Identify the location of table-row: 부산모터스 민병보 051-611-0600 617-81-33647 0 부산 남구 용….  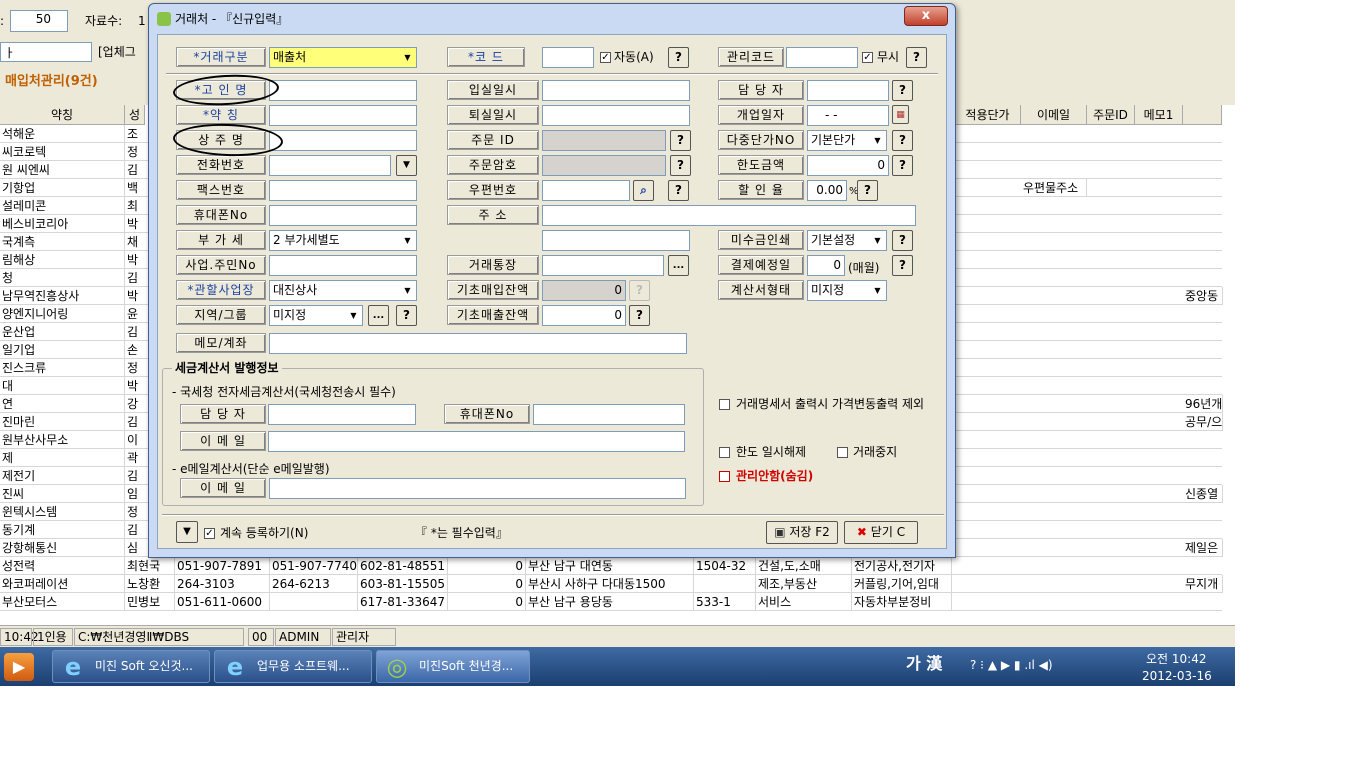
(611, 602).